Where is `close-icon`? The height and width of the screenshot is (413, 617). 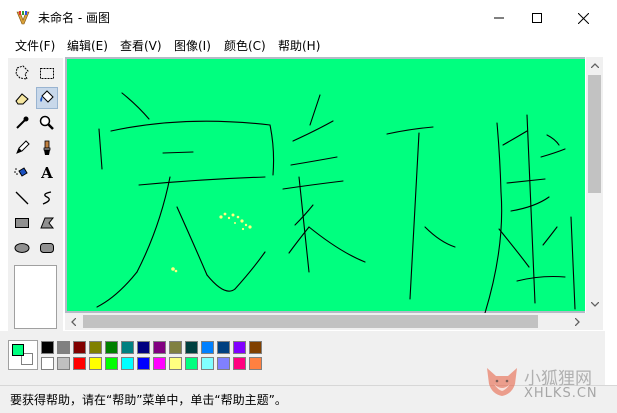 close-icon is located at coordinates (583, 18).